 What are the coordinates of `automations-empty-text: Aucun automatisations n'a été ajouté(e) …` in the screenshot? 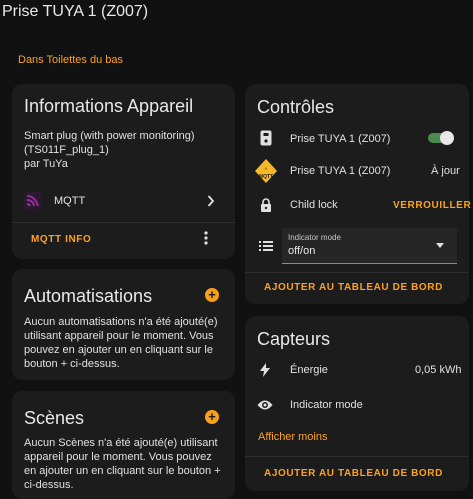 It's located at (121, 343).